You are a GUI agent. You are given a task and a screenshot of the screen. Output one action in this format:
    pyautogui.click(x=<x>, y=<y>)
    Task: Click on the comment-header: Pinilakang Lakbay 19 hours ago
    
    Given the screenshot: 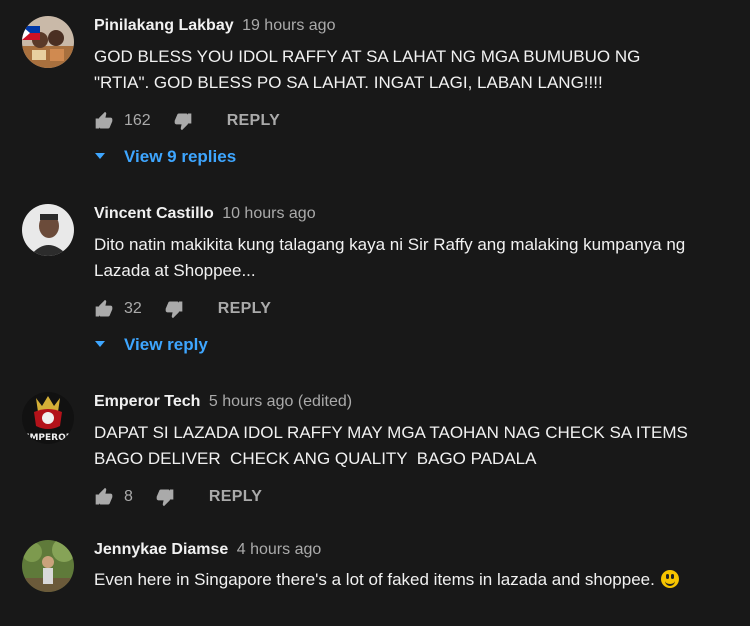 What is the action you would take?
    pyautogui.click(x=214, y=26)
    